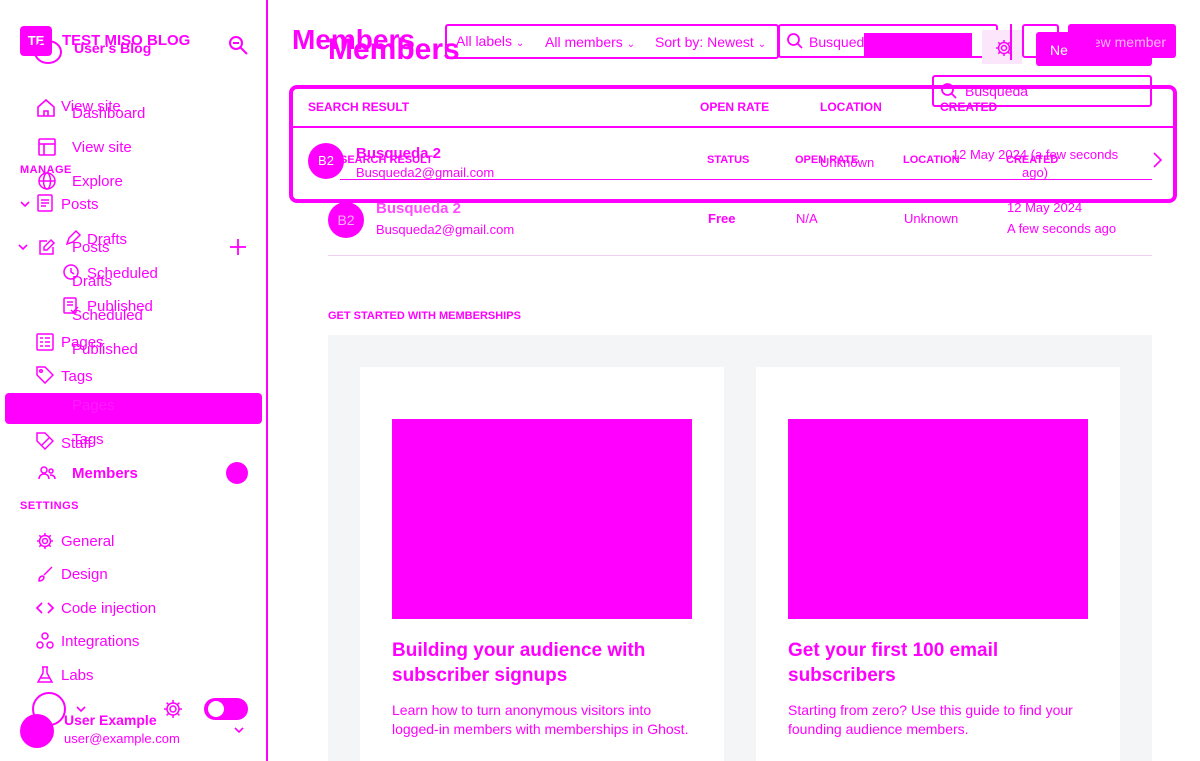 This screenshot has height=761, width=1200. I want to click on document-icon, so click(45, 203).